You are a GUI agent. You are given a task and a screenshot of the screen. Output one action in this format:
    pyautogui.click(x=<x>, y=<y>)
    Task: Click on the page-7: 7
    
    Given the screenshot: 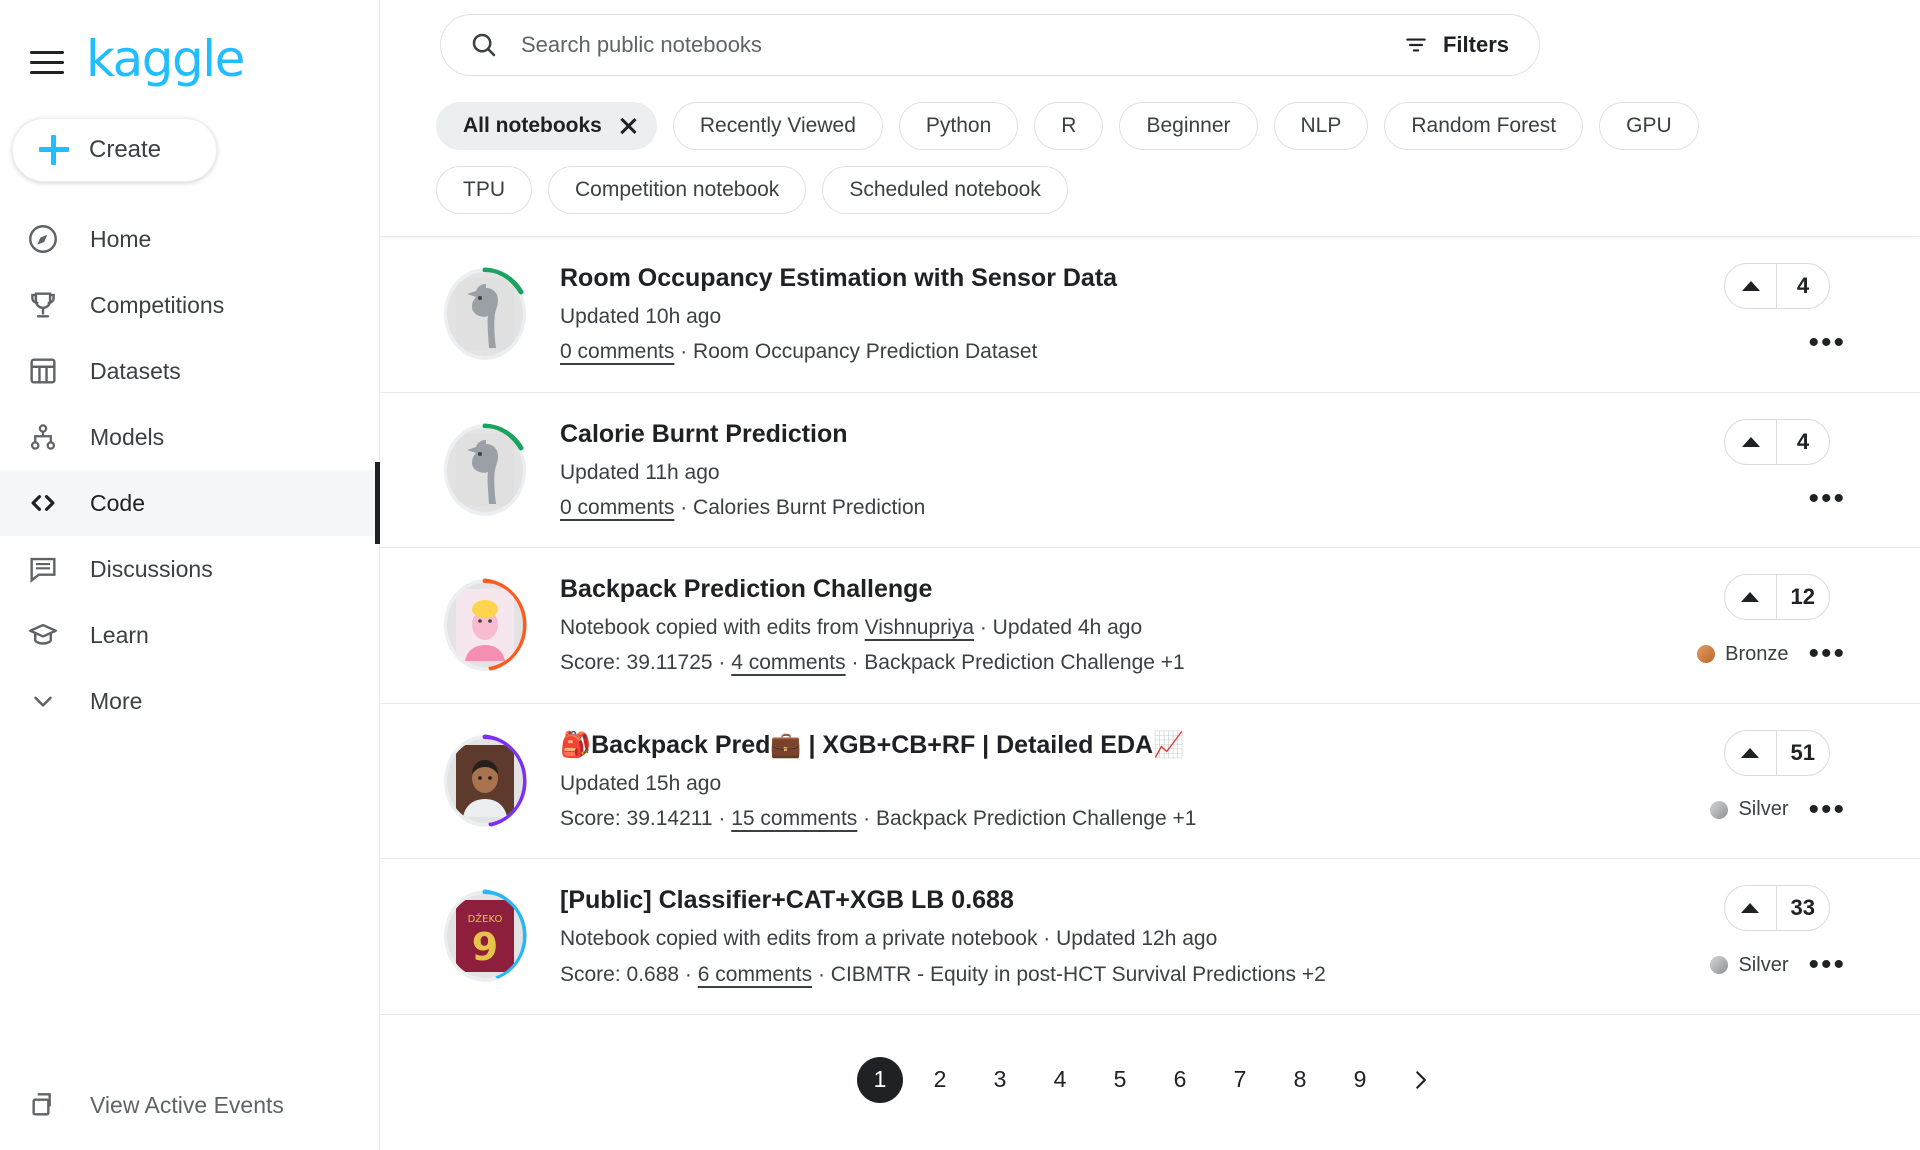 What is the action you would take?
    pyautogui.click(x=1240, y=1080)
    